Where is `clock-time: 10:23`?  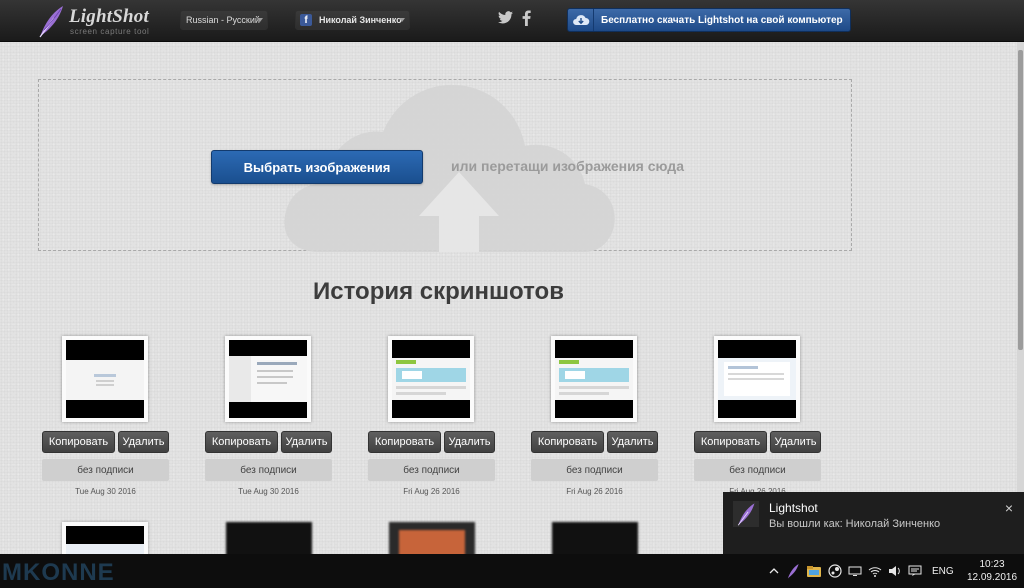 clock-time: 10:23 is located at coordinates (992, 564).